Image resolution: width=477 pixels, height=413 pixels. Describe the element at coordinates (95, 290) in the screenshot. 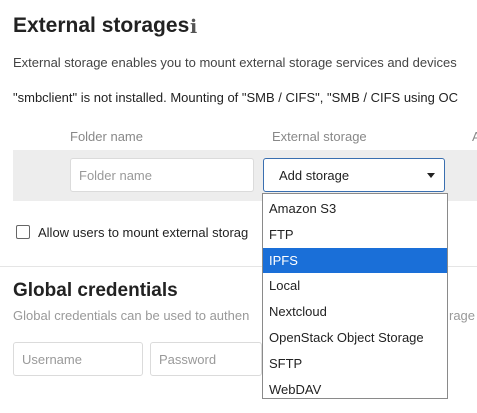

I see `global-credentials-title: Global credentials` at that location.